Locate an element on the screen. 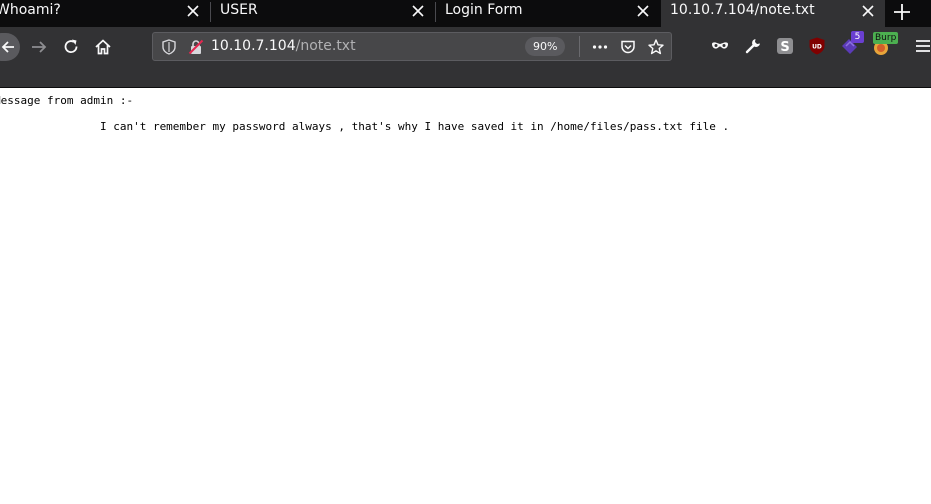 The width and height of the screenshot is (931, 504). home-icon is located at coordinates (103, 47).